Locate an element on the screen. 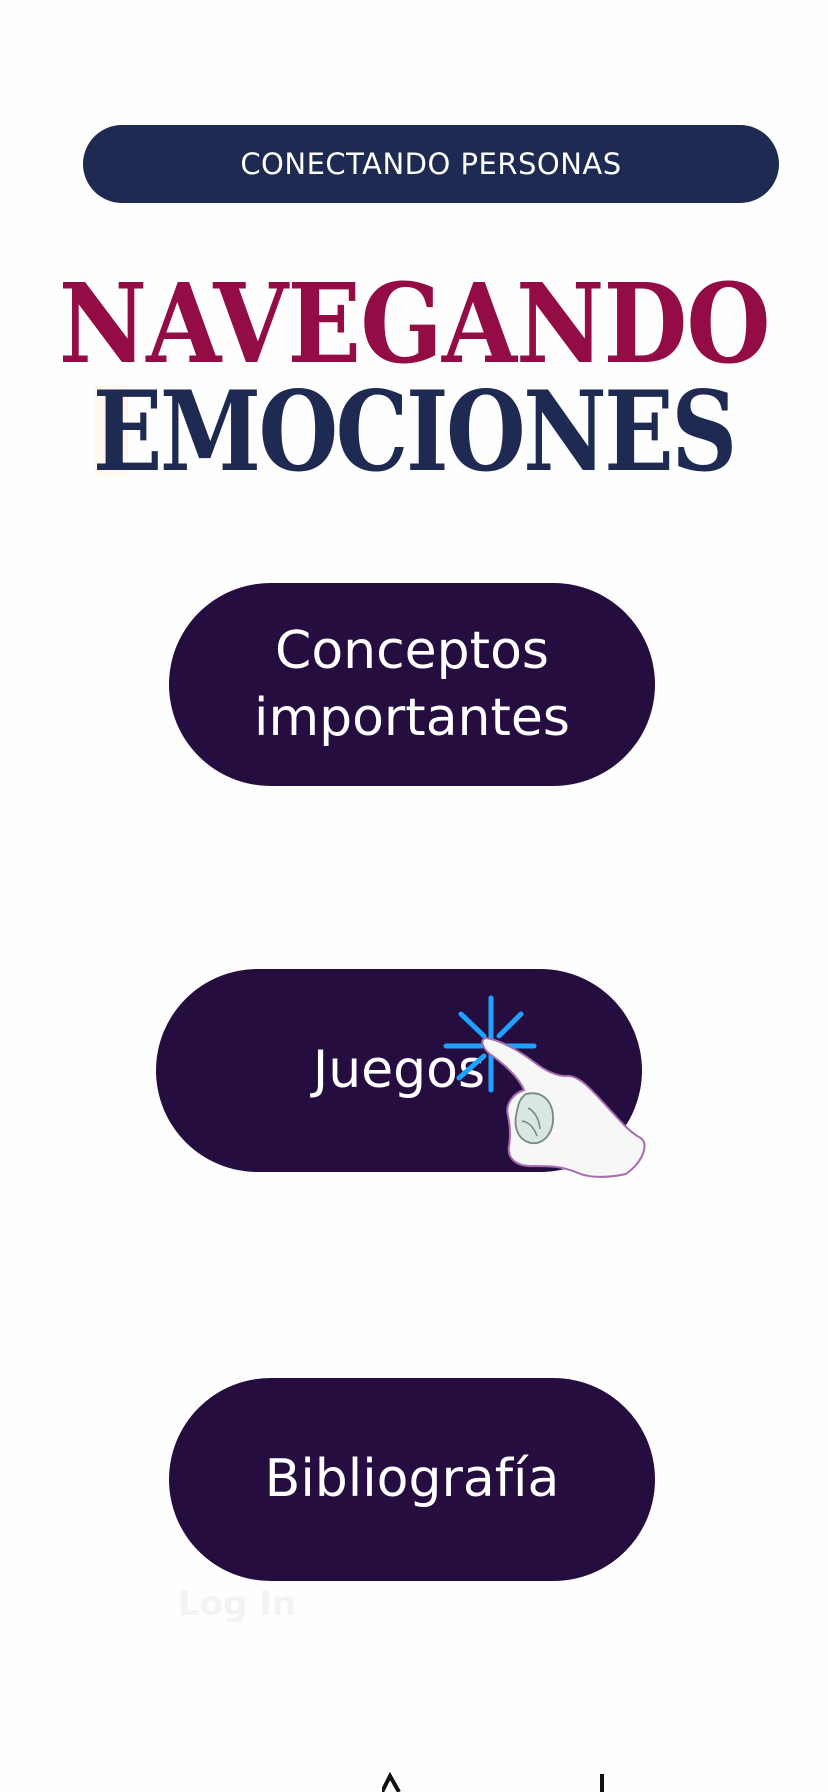 Image resolution: width=828 pixels, height=1792 pixels. bottom-cutoff-icon is located at coordinates (493, 1781).